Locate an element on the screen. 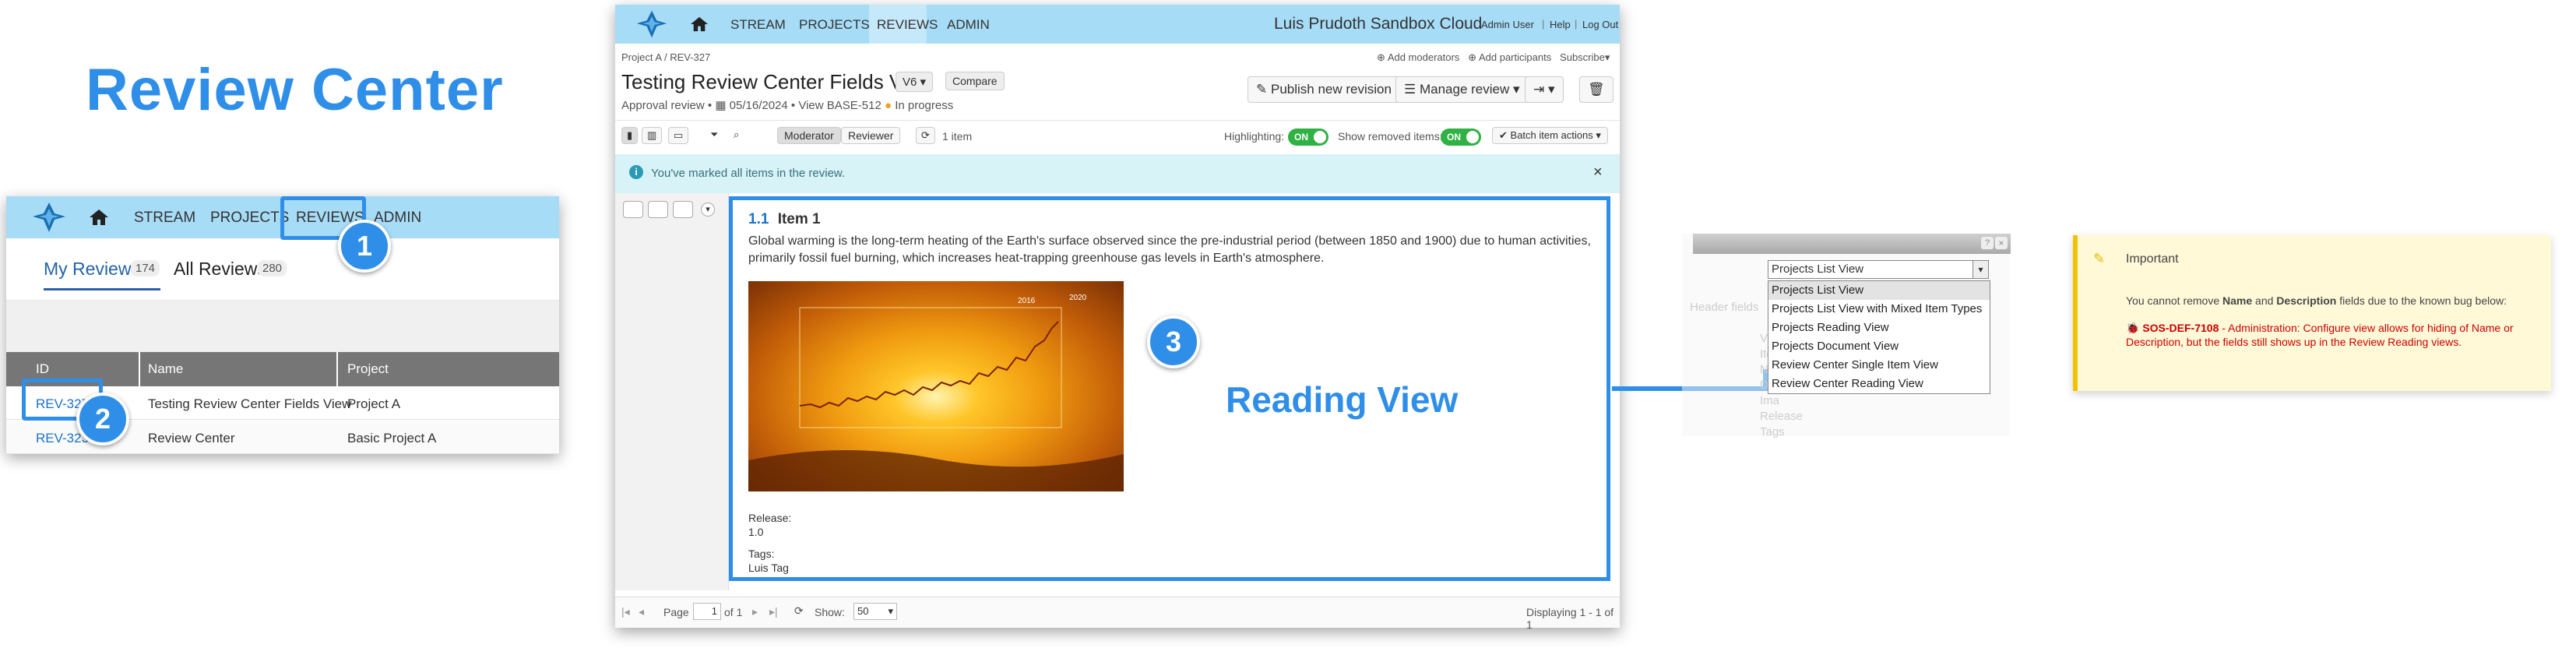 This screenshot has width=2576, height=648. page-size-value: 50 is located at coordinates (863, 611).